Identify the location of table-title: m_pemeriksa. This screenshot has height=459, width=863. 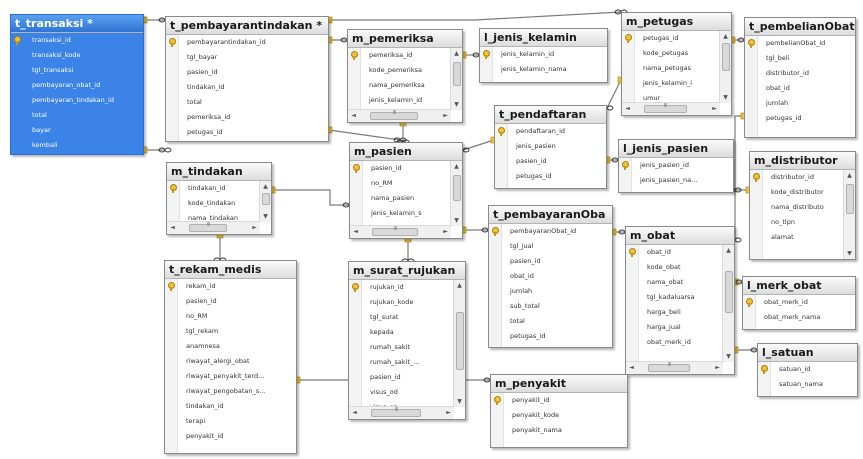
(405, 39).